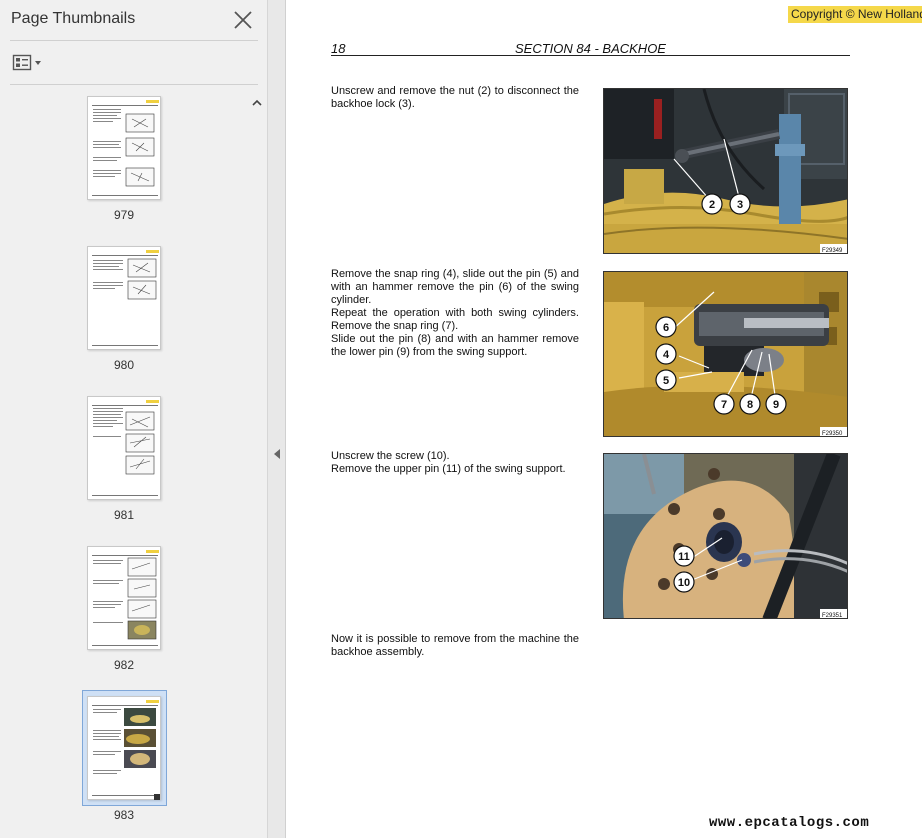 This screenshot has height=838, width=922. I want to click on callout-label: 5, so click(666, 381).